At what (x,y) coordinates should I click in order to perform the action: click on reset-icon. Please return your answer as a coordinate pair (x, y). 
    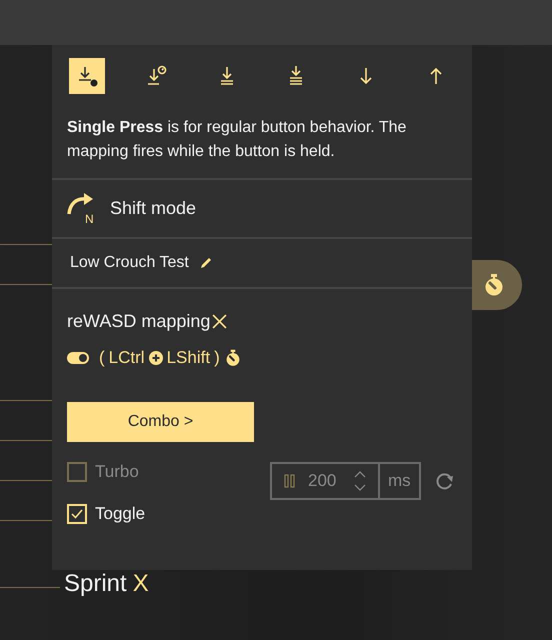
    Looking at the image, I should click on (444, 481).